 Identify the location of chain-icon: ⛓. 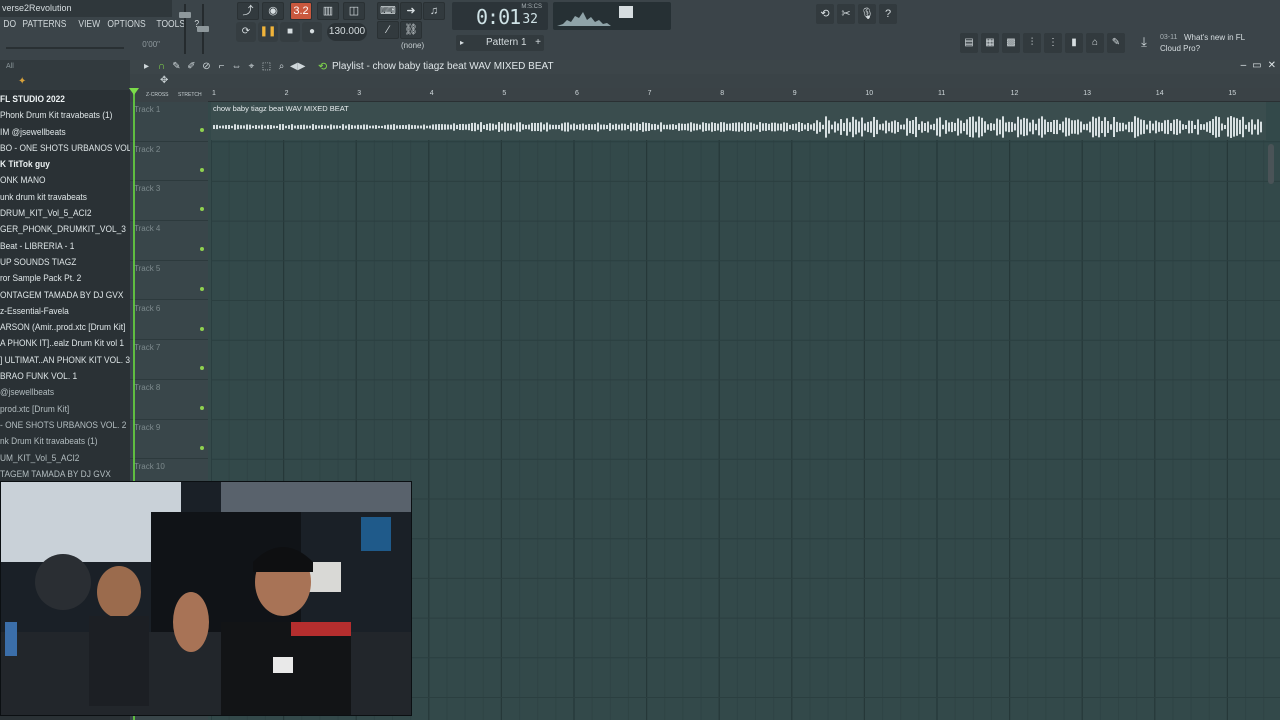
(411, 30).